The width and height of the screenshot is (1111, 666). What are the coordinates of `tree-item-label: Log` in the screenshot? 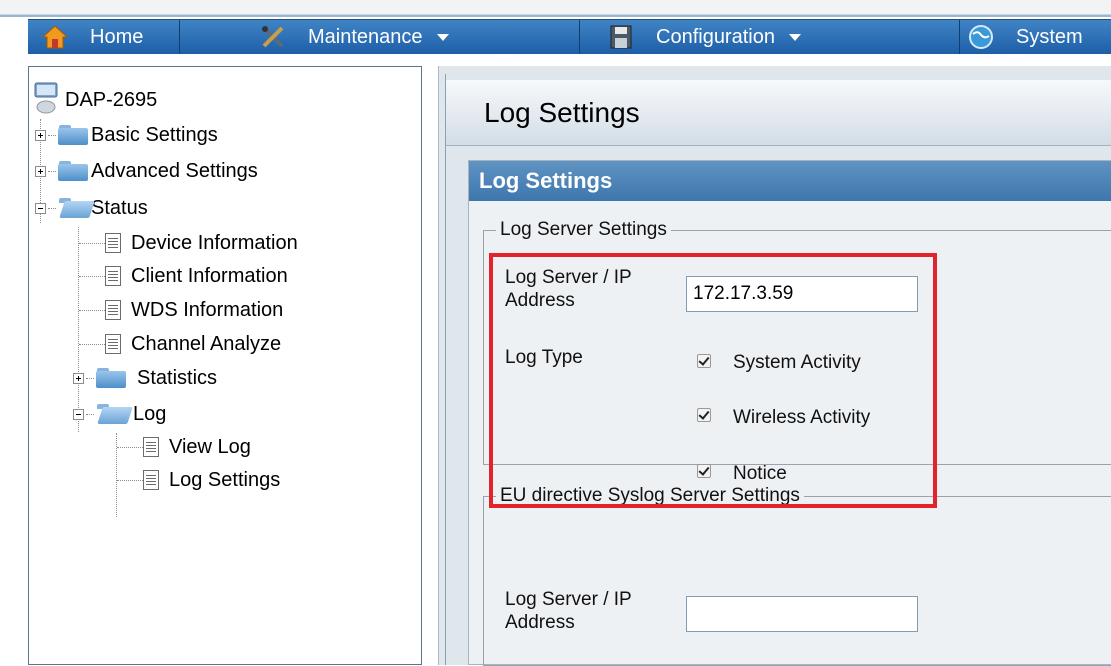 It's located at (150, 413).